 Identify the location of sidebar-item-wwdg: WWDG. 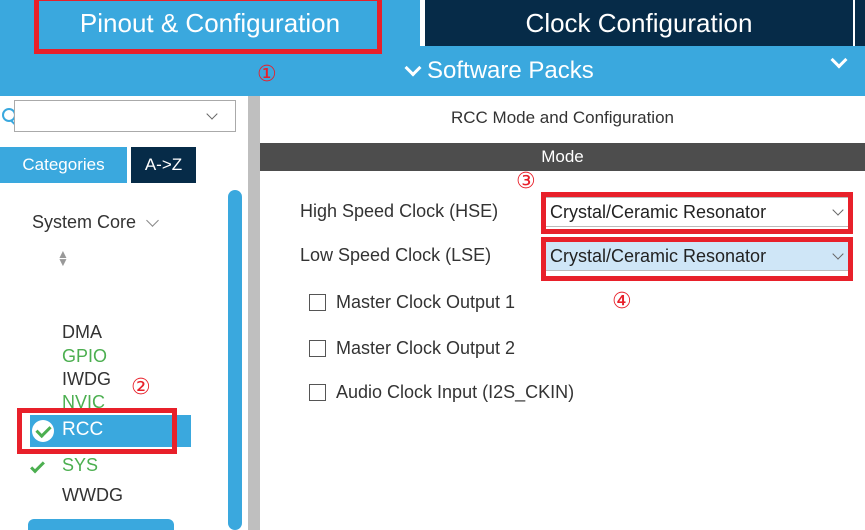
(92, 495).